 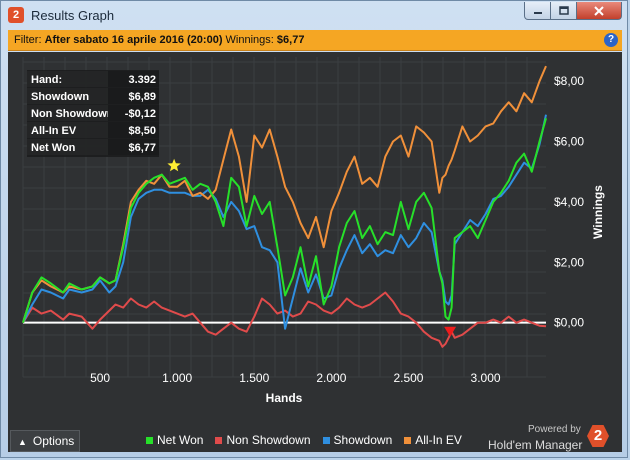 What do you see at coordinates (174, 165) in the screenshot?
I see `max-star-marker` at bounding box center [174, 165].